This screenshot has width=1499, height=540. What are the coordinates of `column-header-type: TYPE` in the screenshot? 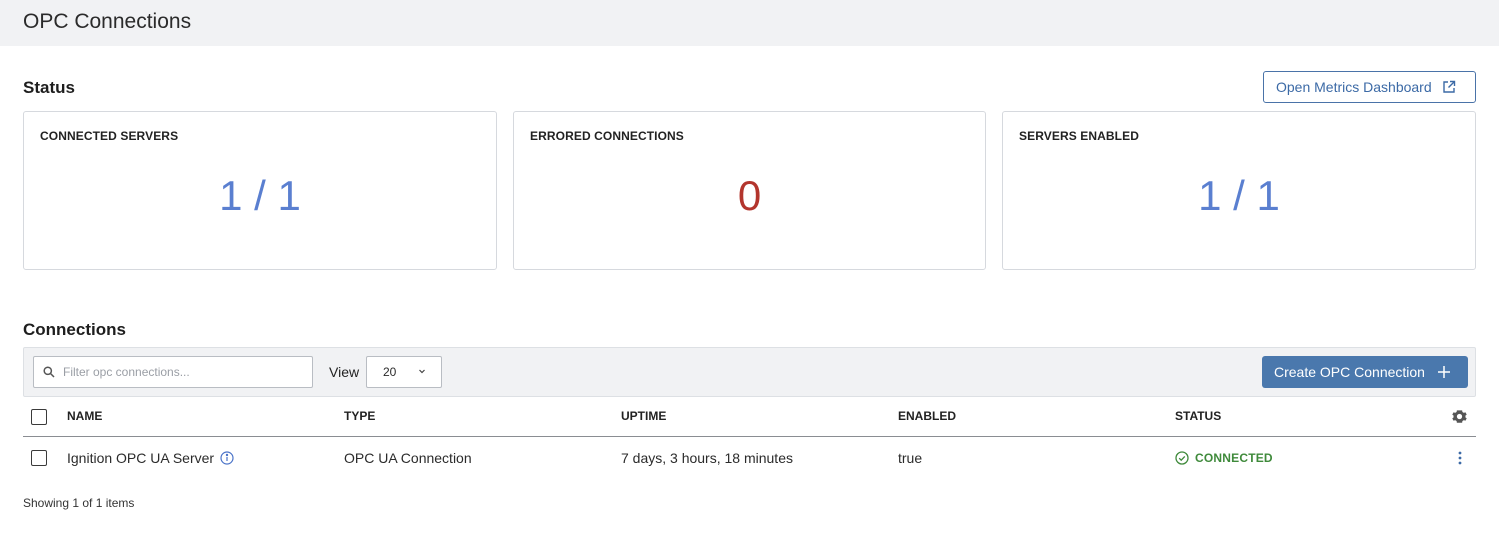 It's located at (359, 416).